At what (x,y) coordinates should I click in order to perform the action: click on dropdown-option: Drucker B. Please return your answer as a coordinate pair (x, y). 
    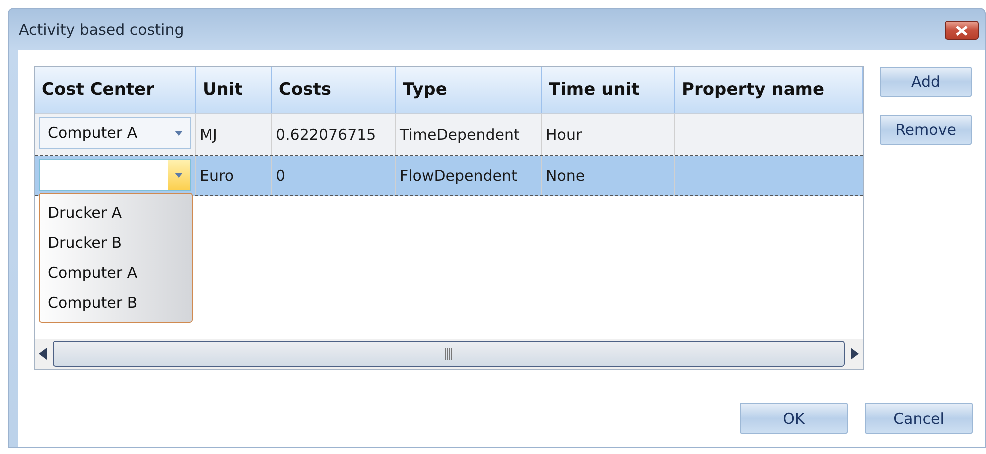
    Looking at the image, I should click on (116, 243).